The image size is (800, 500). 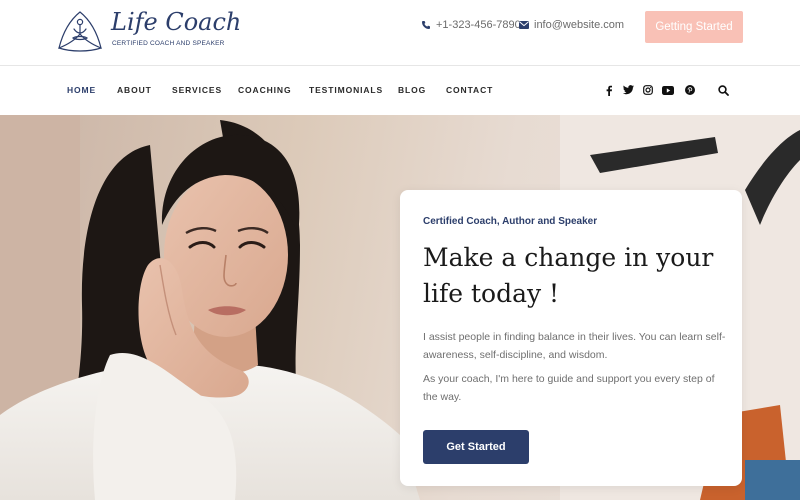 What do you see at coordinates (690, 90) in the screenshot?
I see `pinterest-icon` at bounding box center [690, 90].